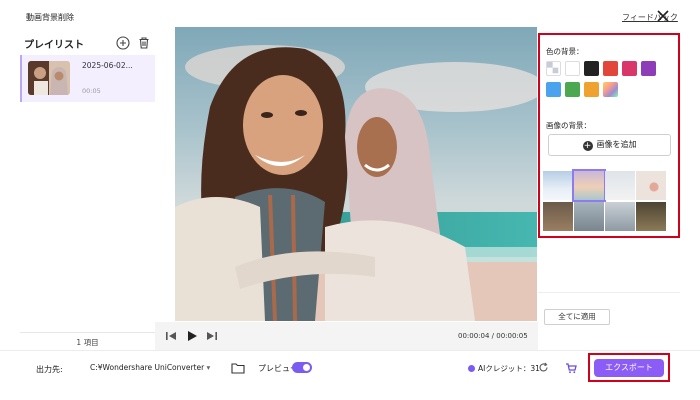 The image size is (700, 400). I want to click on bg-thumb-beach-sunset, so click(589, 185).